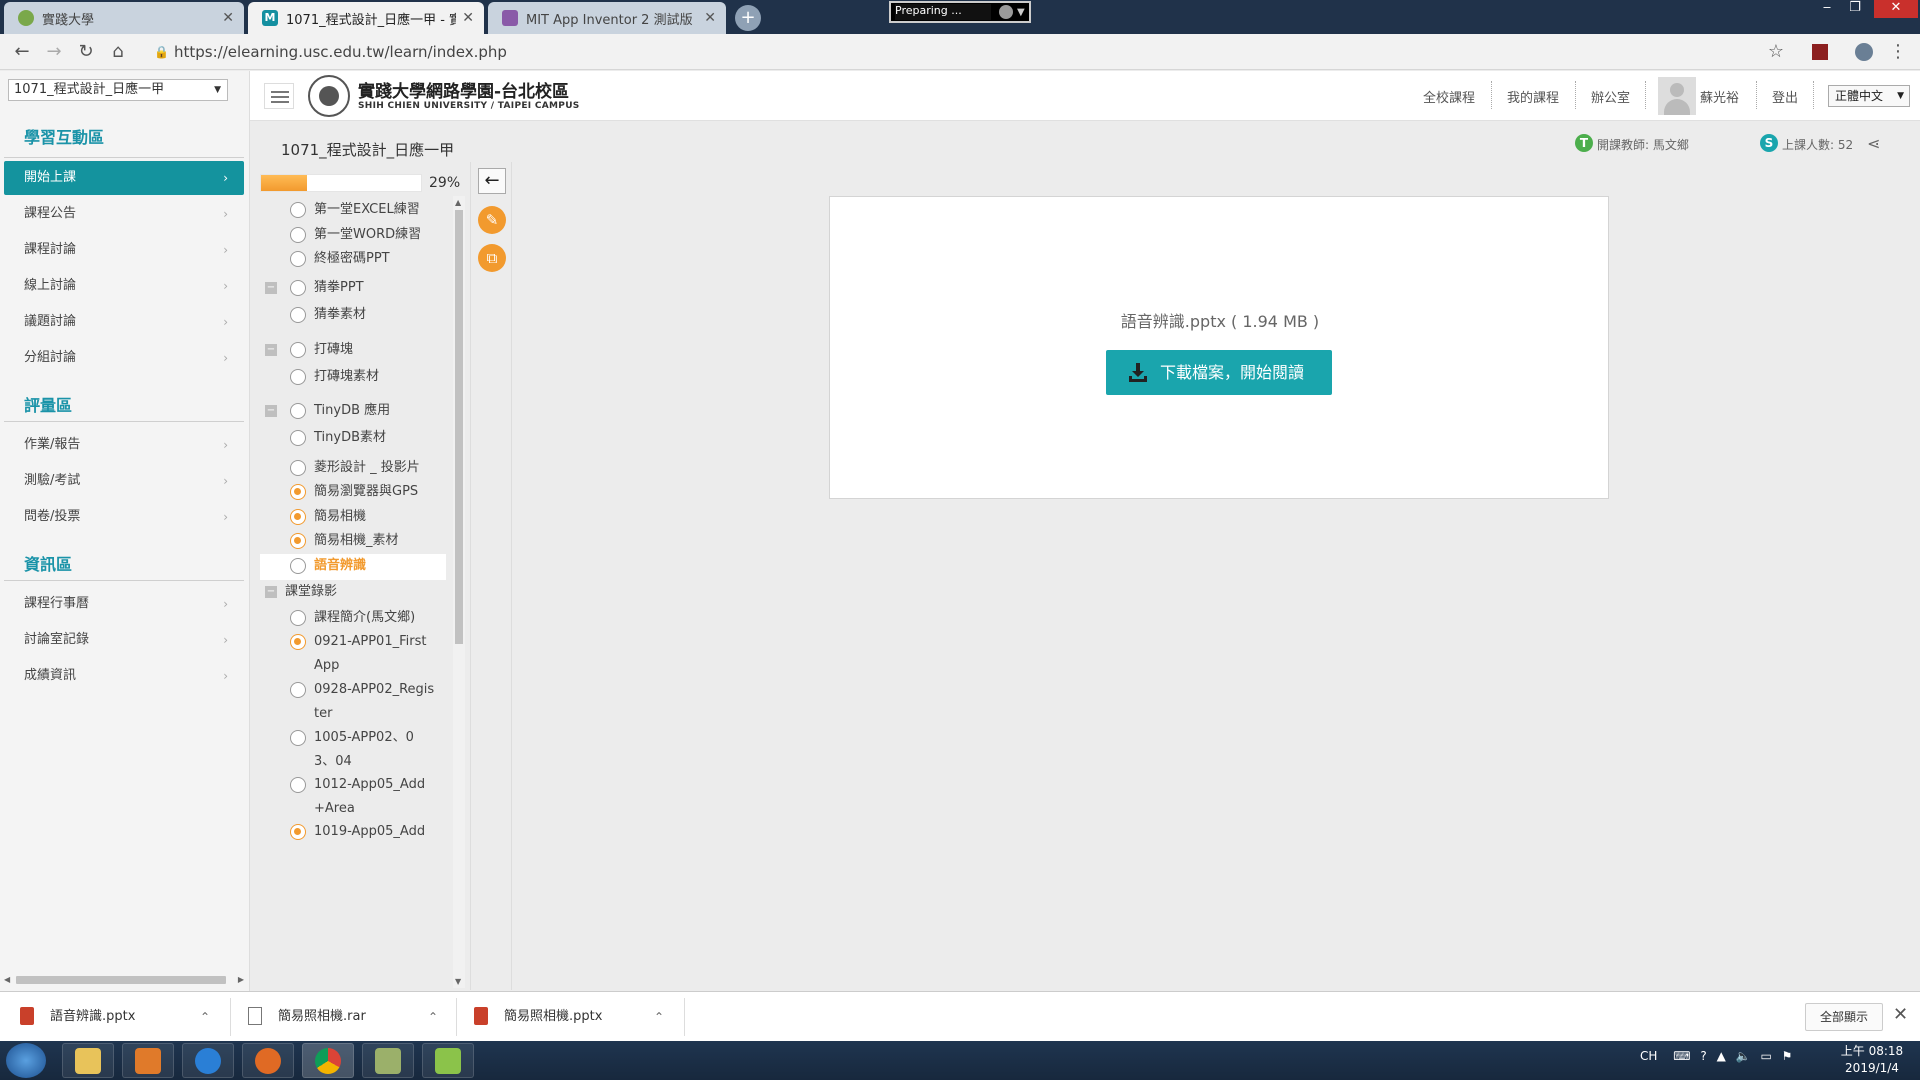 This screenshot has width=1920, height=1080. I want to click on taskbar-ie, so click(208, 1060).